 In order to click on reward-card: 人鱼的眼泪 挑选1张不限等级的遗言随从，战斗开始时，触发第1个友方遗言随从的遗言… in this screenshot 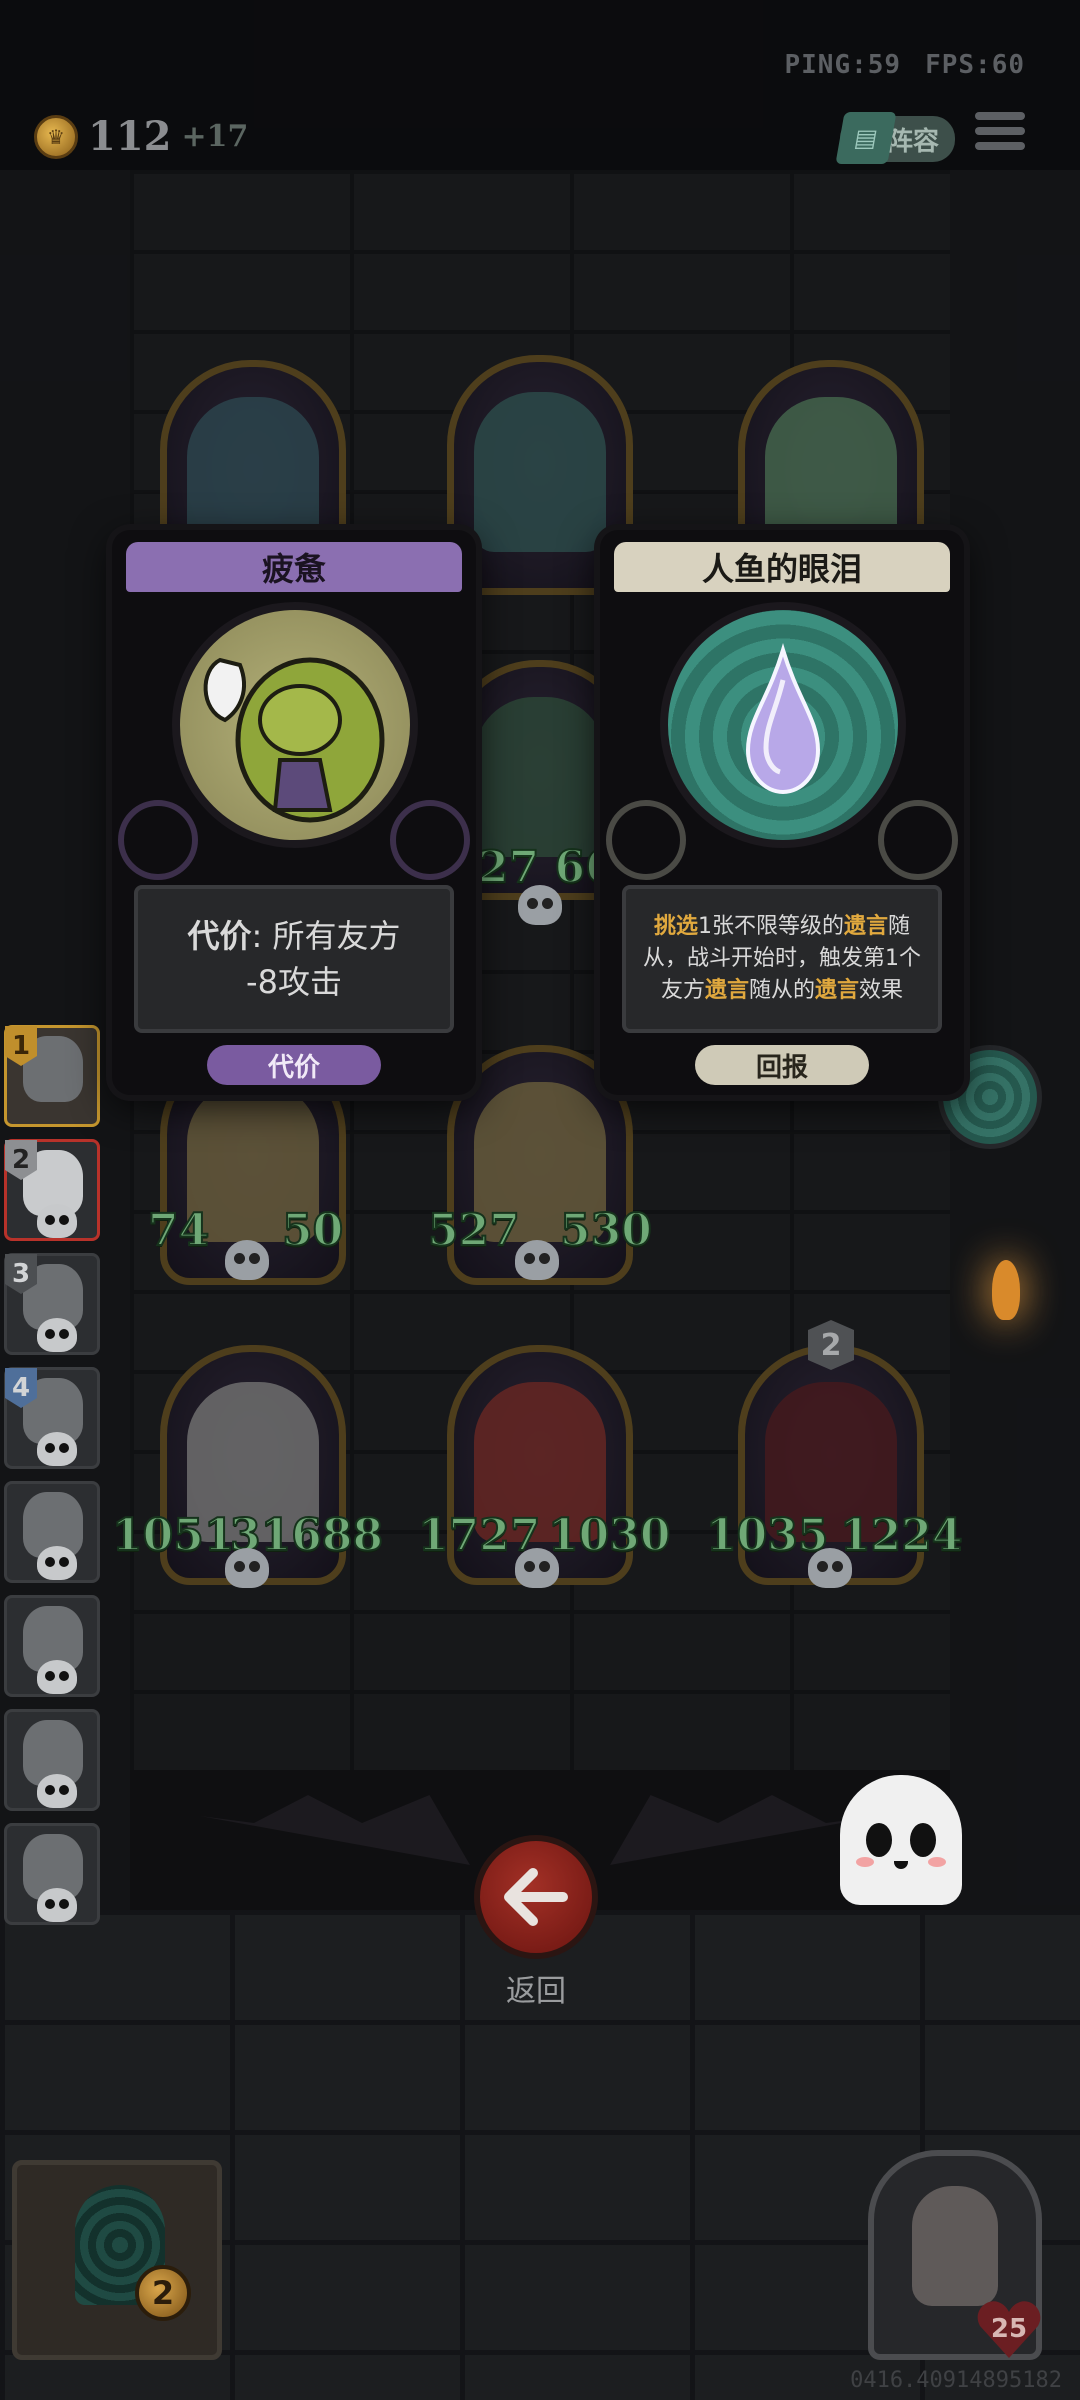, I will do `click(782, 812)`.